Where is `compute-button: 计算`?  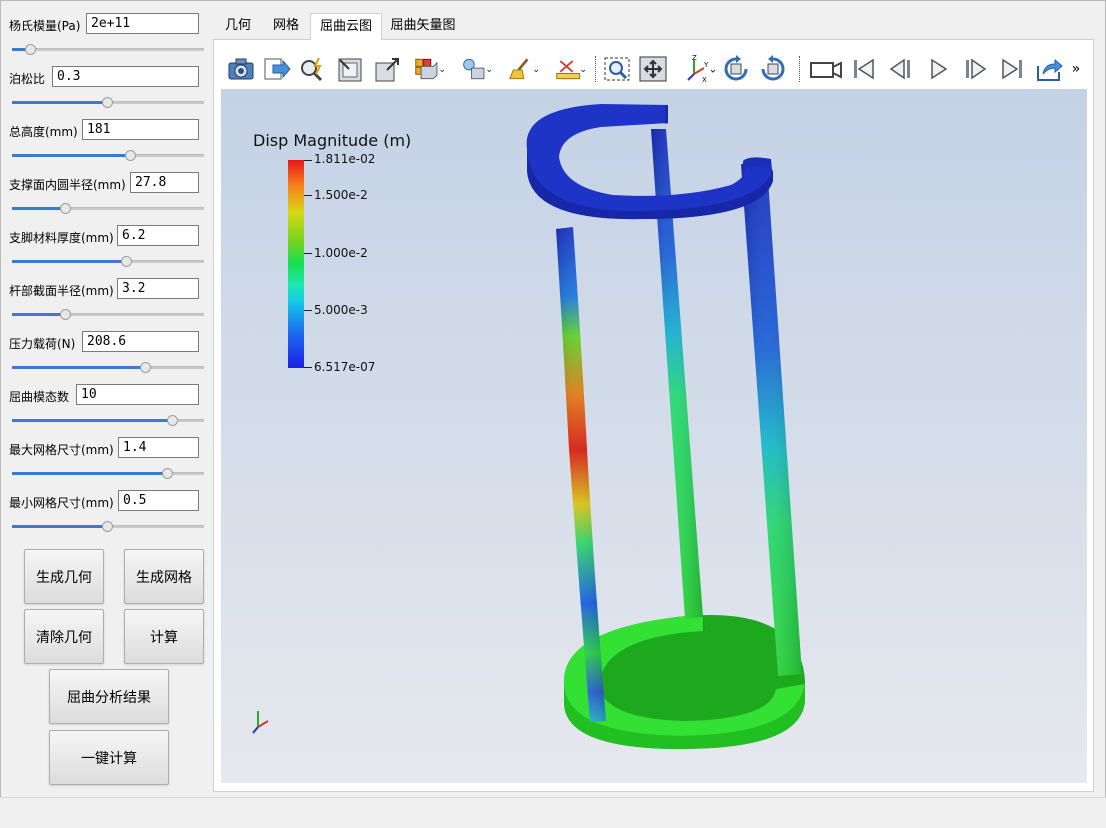 compute-button: 计算 is located at coordinates (164, 636).